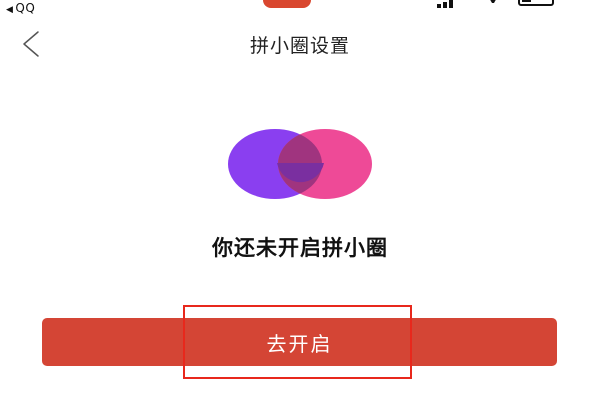 The height and width of the screenshot is (420, 600). I want to click on empty-state-message: 你还未开启拼小圈, so click(300, 248).